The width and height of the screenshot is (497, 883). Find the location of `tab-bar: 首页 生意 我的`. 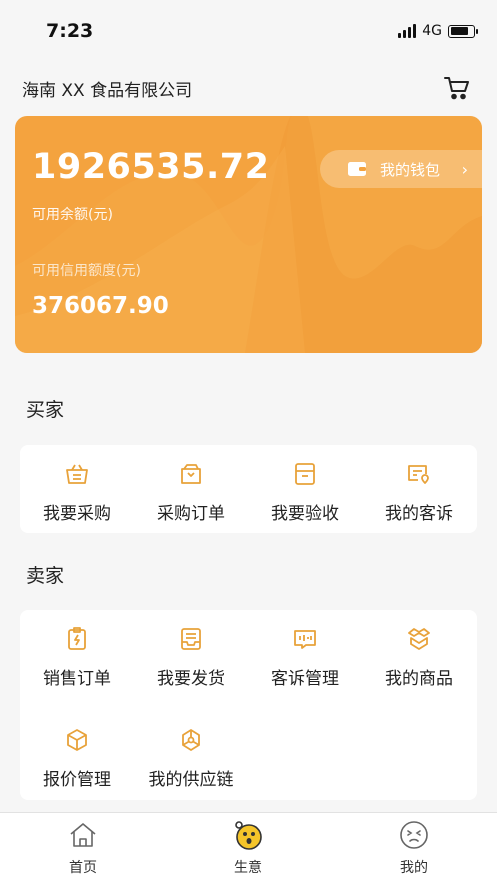

tab-bar: 首页 生意 我的 is located at coordinates (248, 847).